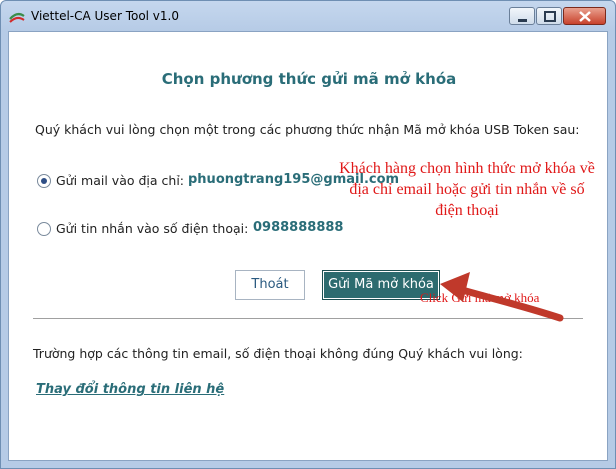  I want to click on email-option: Gửi mail vào địa chỉ:, so click(110, 180).